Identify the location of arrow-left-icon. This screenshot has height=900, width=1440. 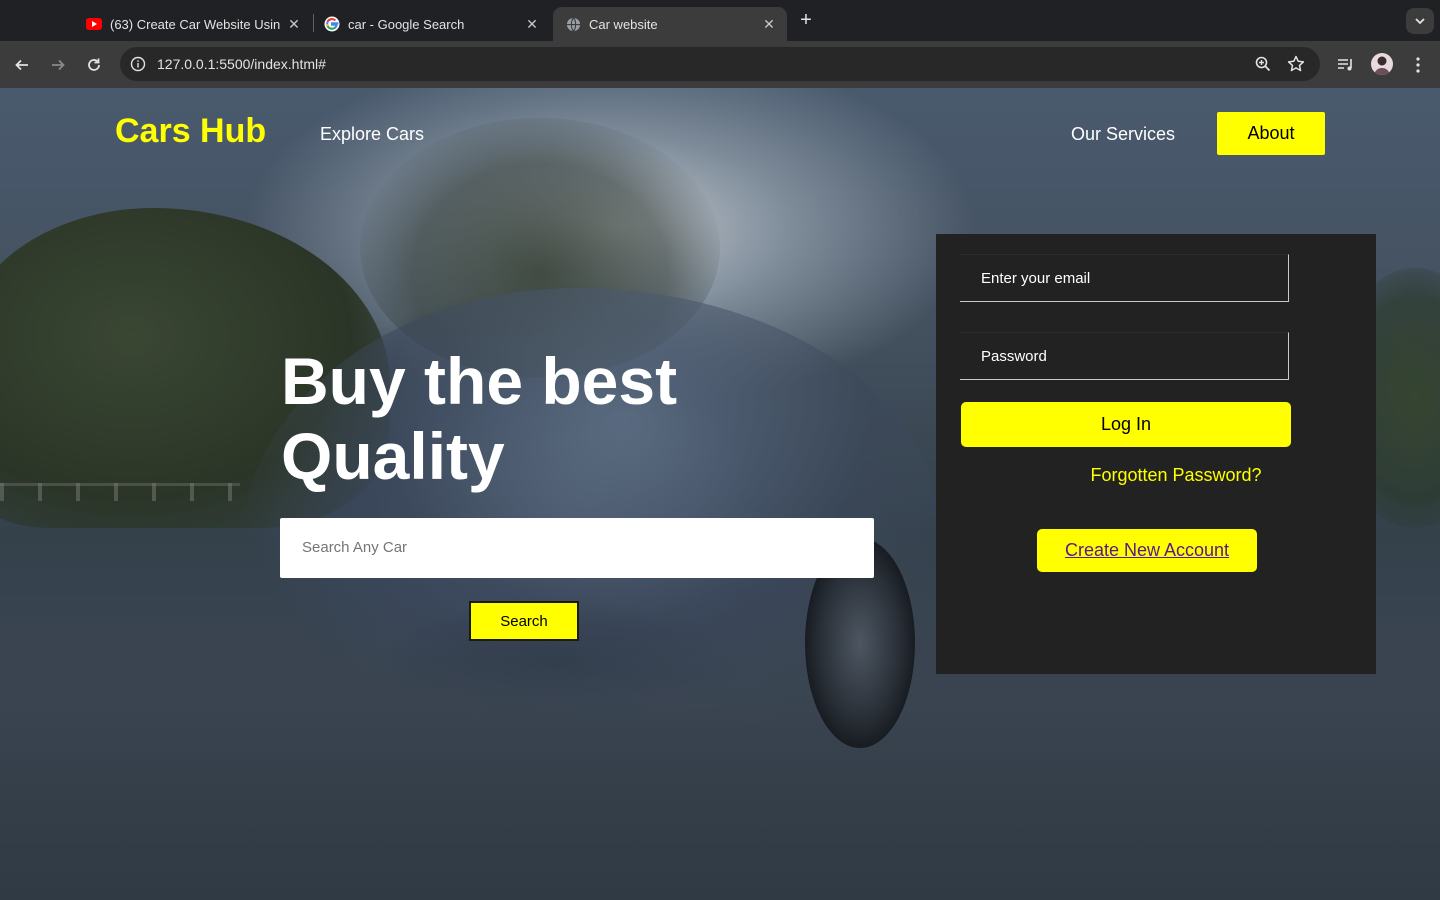
(21, 65).